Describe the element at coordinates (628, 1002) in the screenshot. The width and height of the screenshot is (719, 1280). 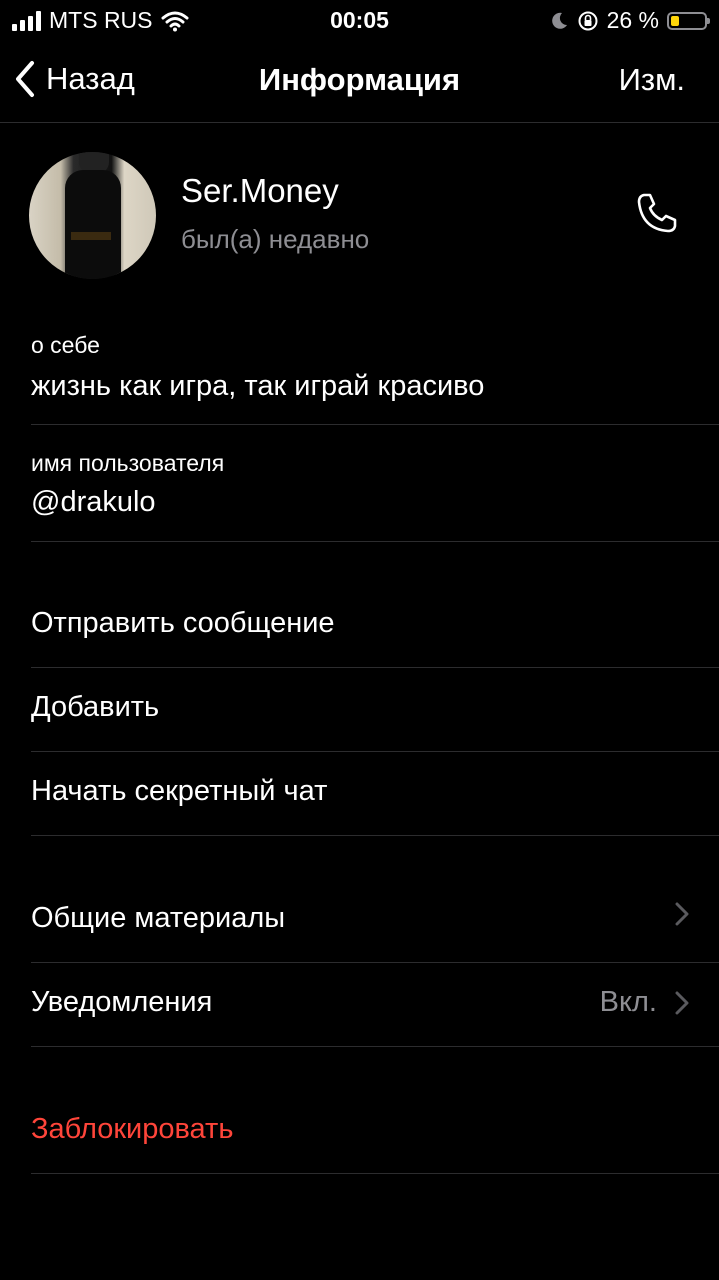
I see `notifications-value: Вкл.` at that location.